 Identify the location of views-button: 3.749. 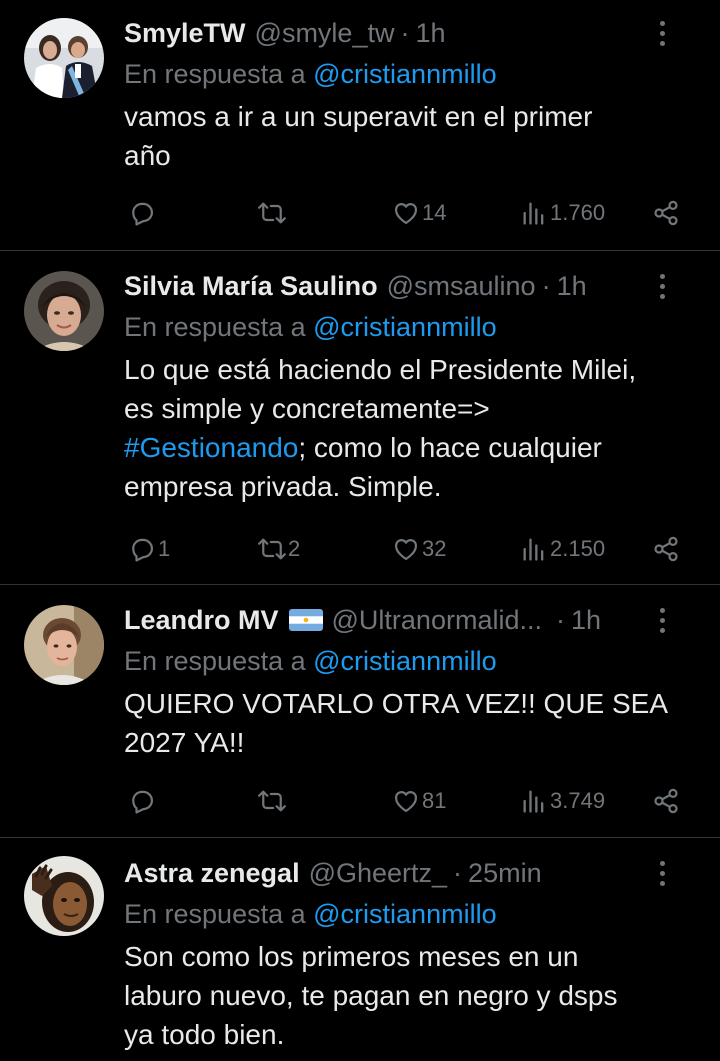
(562, 801).